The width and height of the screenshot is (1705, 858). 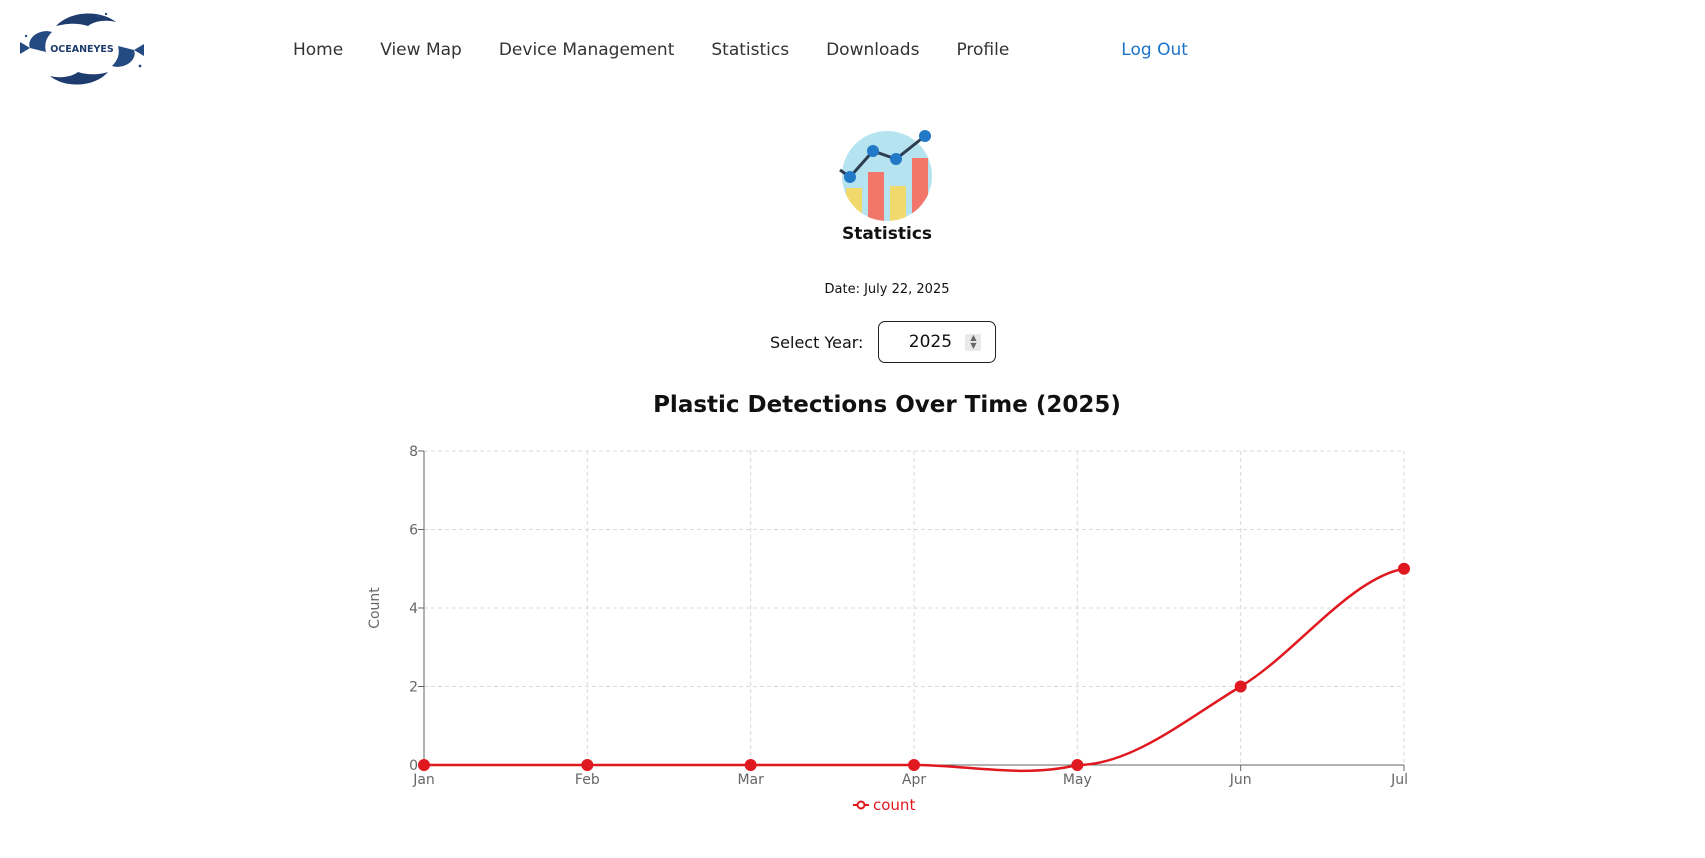 I want to click on chart-legend: count, so click(x=884, y=805).